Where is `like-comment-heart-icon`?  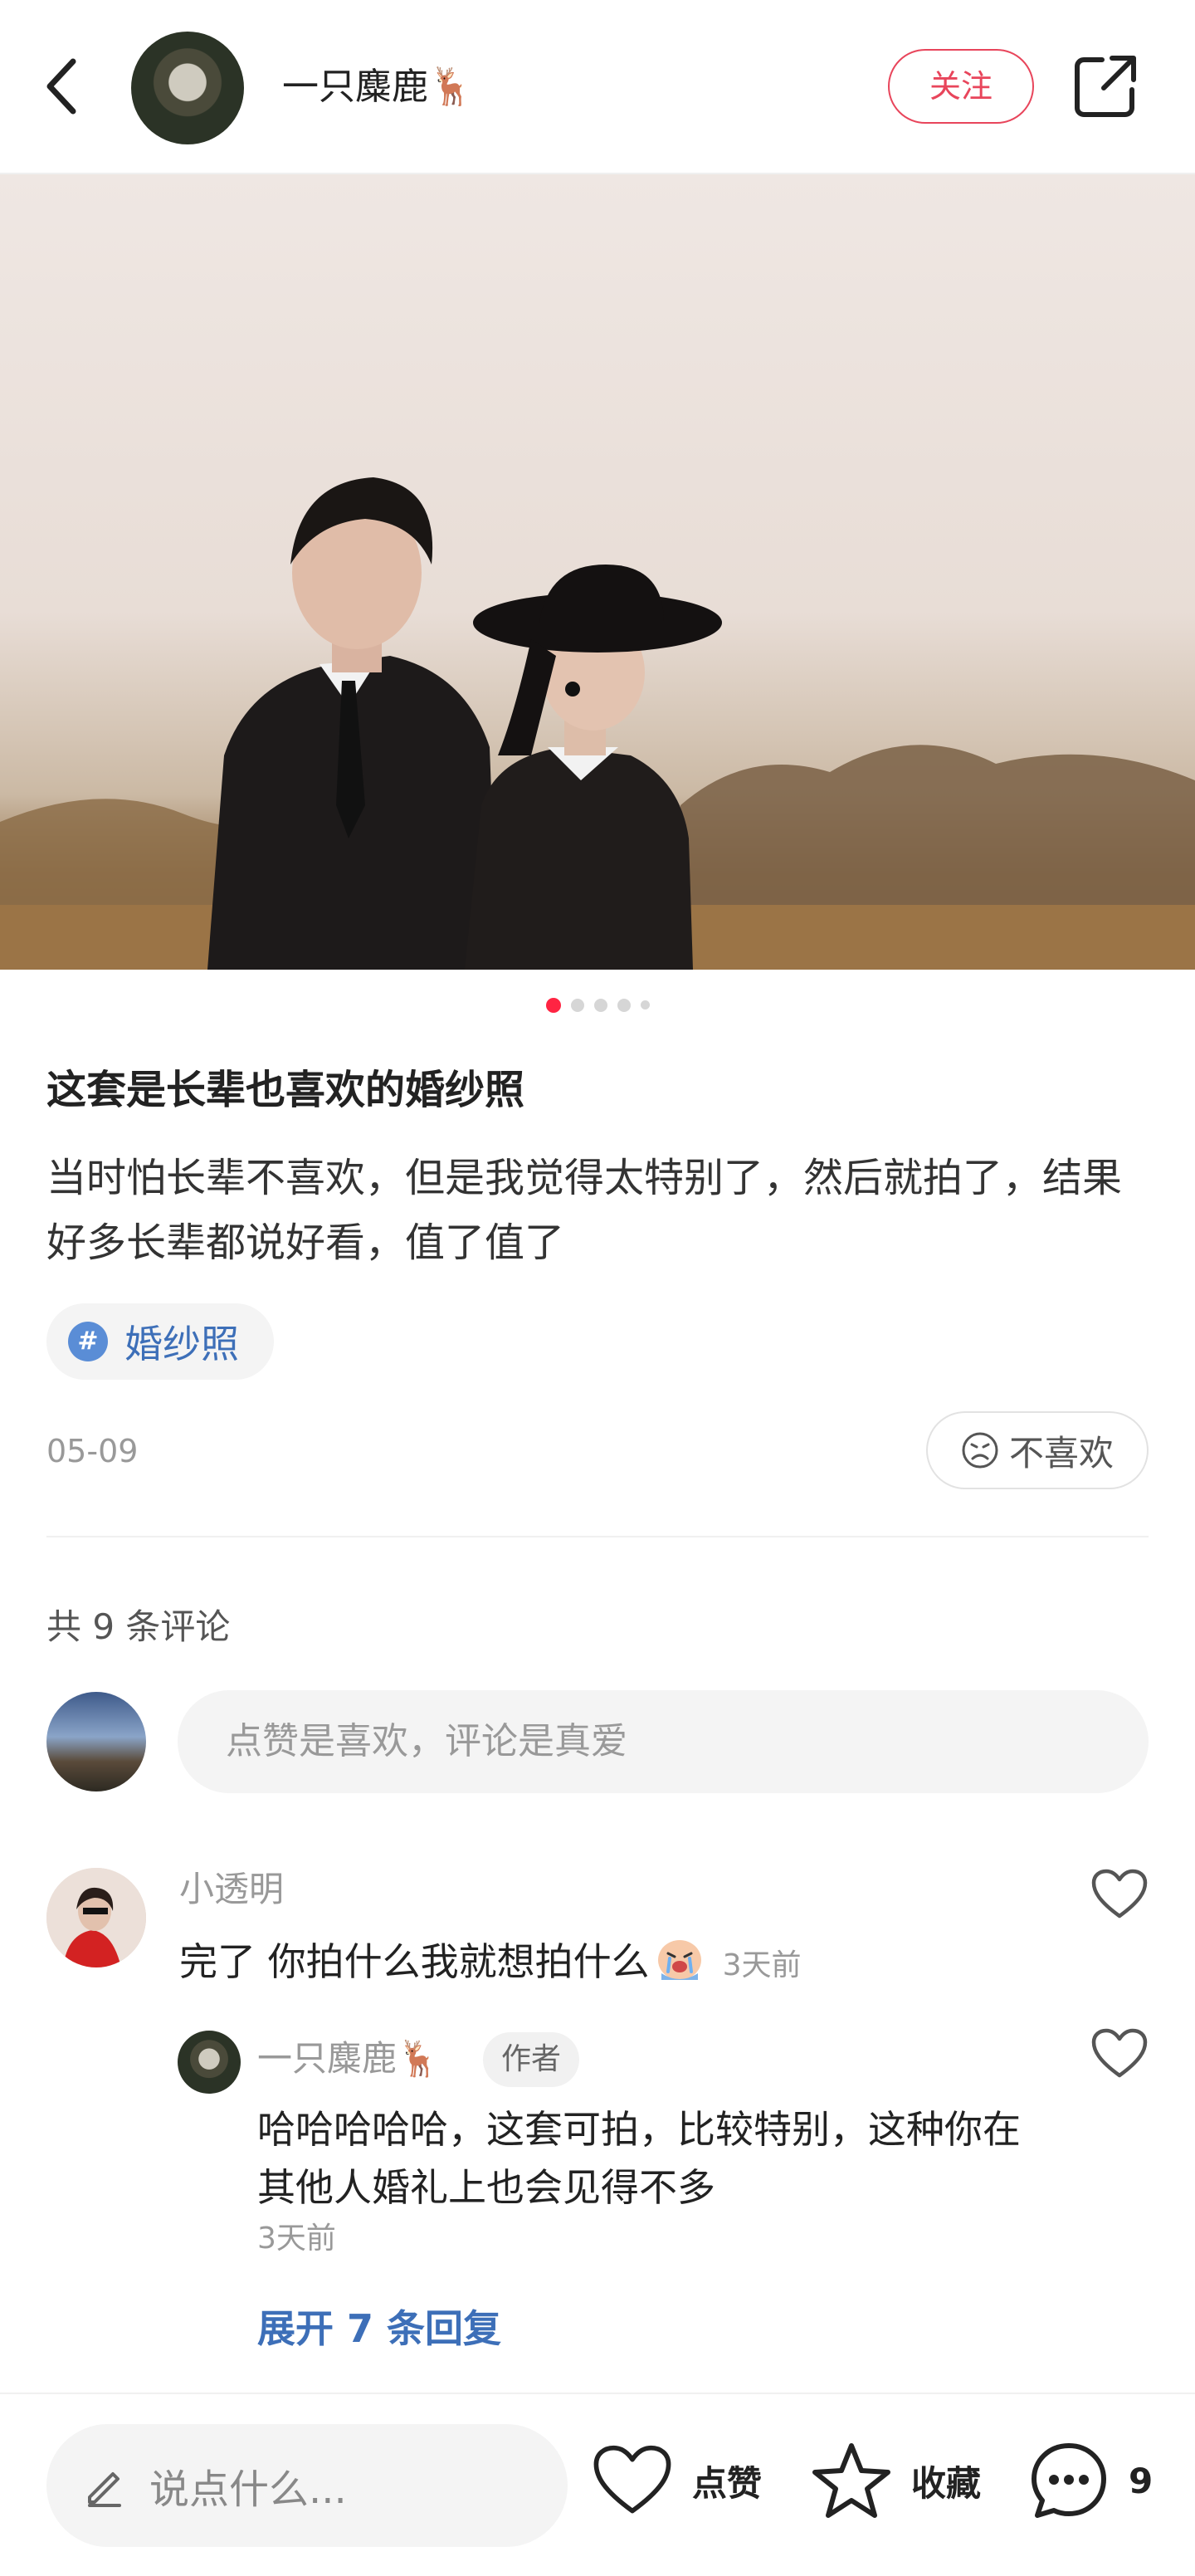 like-comment-heart-icon is located at coordinates (1120, 1894).